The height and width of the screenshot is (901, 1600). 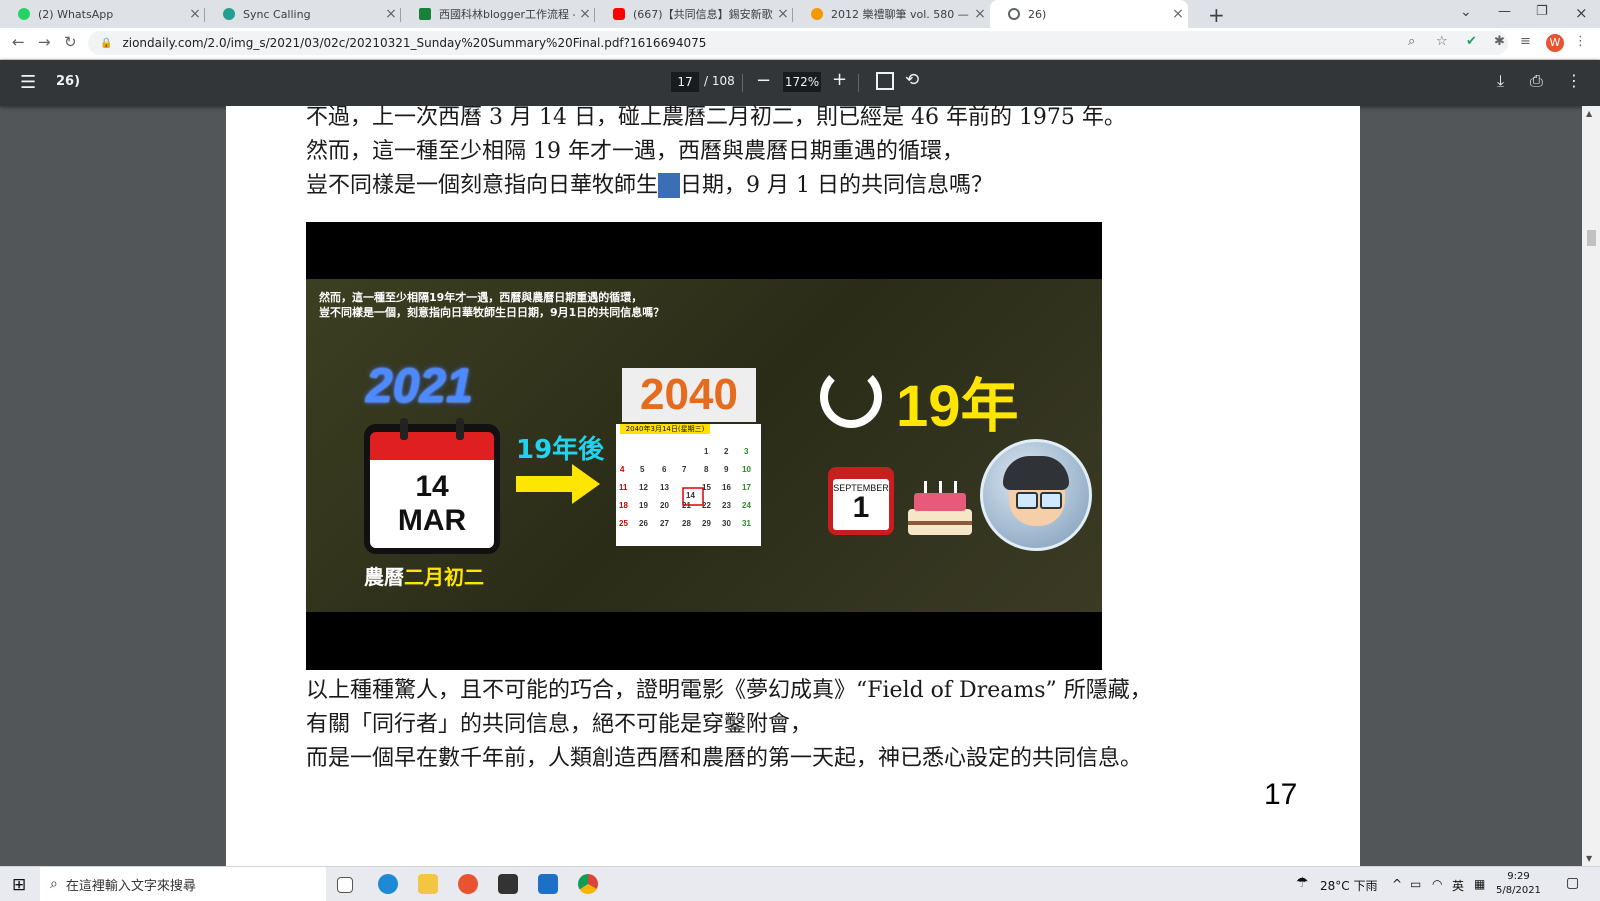 I want to click on profile-avatar: W, so click(x=1555, y=43).